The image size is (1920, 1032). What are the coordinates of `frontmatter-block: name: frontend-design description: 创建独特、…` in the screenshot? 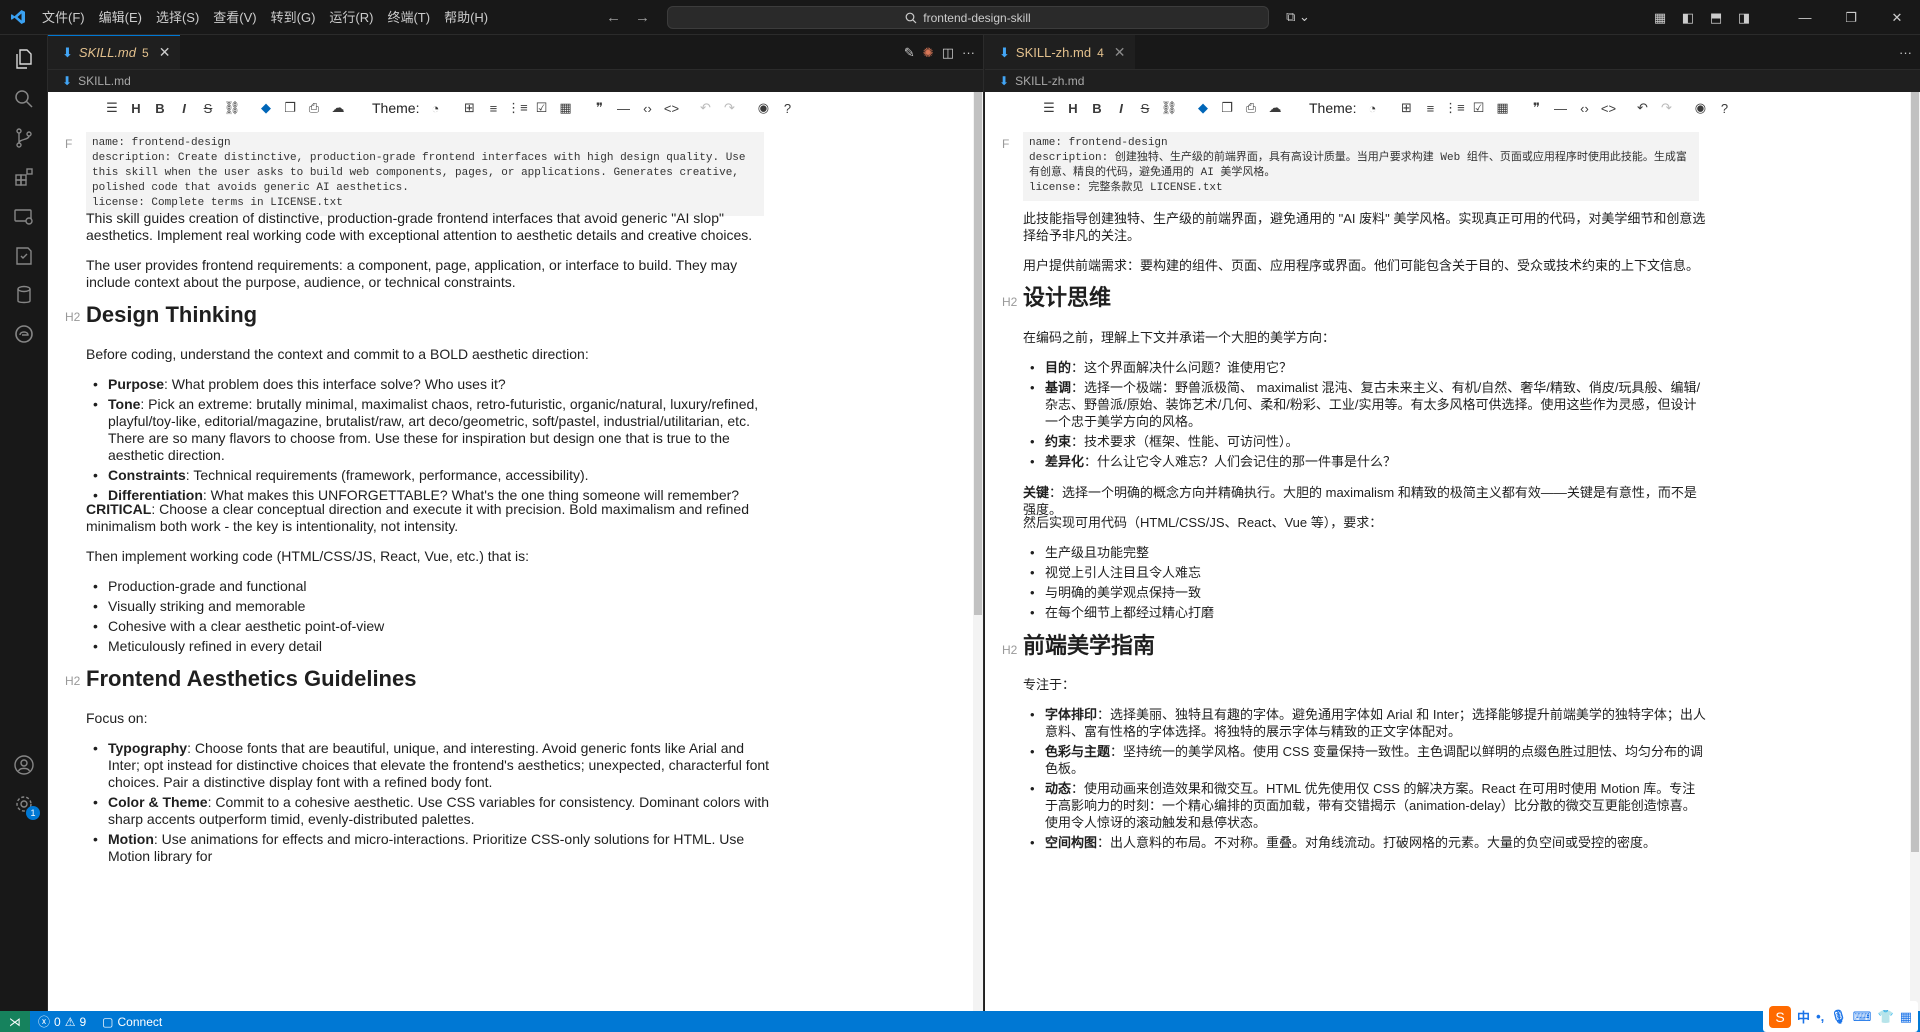 It's located at (1361, 166).